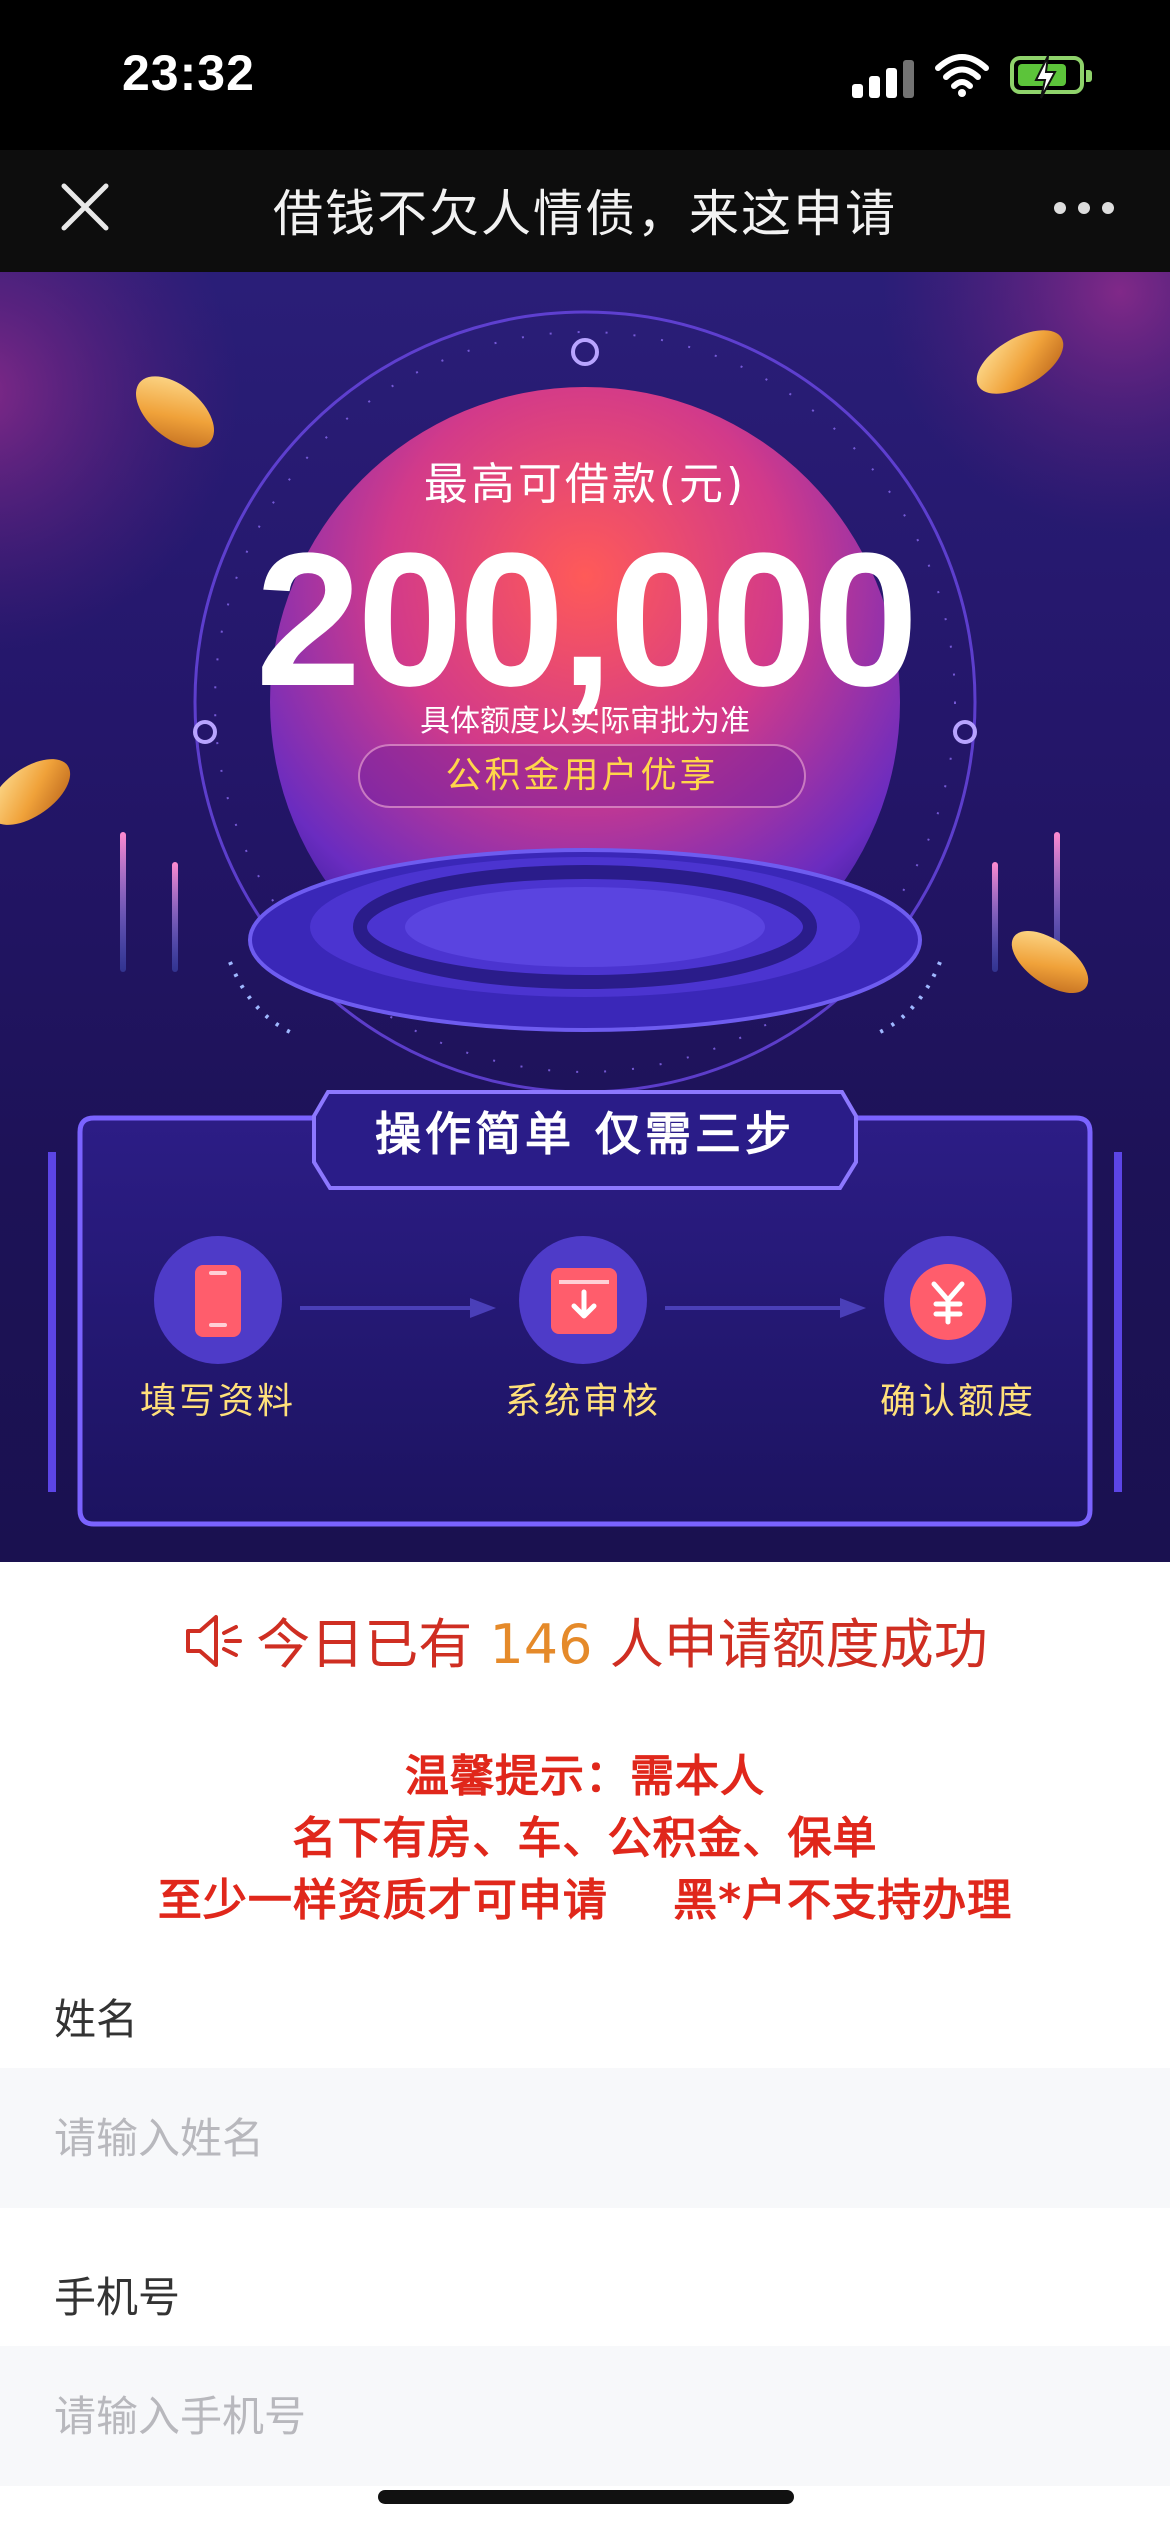 This screenshot has width=1170, height=2532. I want to click on ticker-prefix: 今日已有, so click(373, 1644).